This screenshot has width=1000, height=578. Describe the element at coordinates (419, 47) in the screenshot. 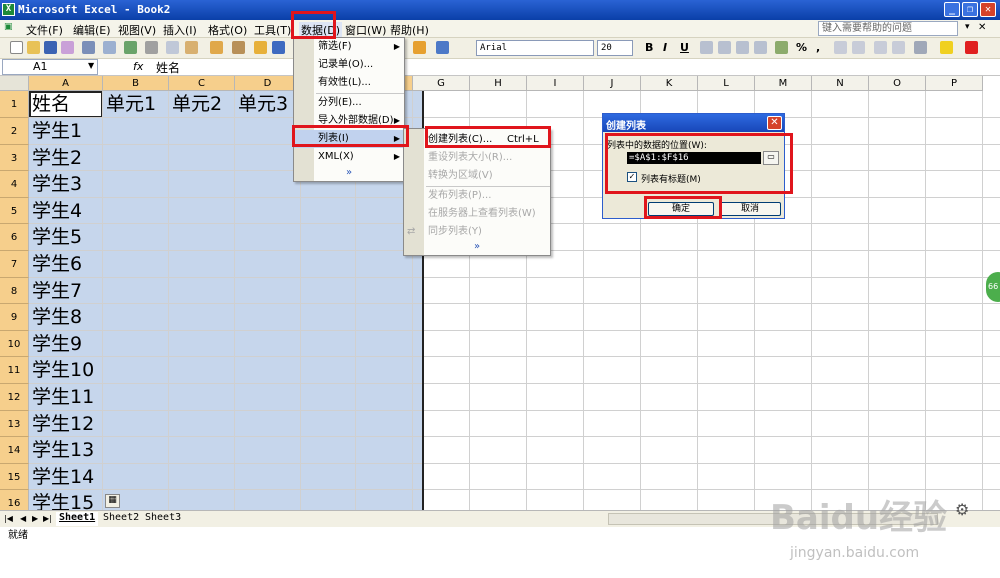

I see `chart-icon` at that location.